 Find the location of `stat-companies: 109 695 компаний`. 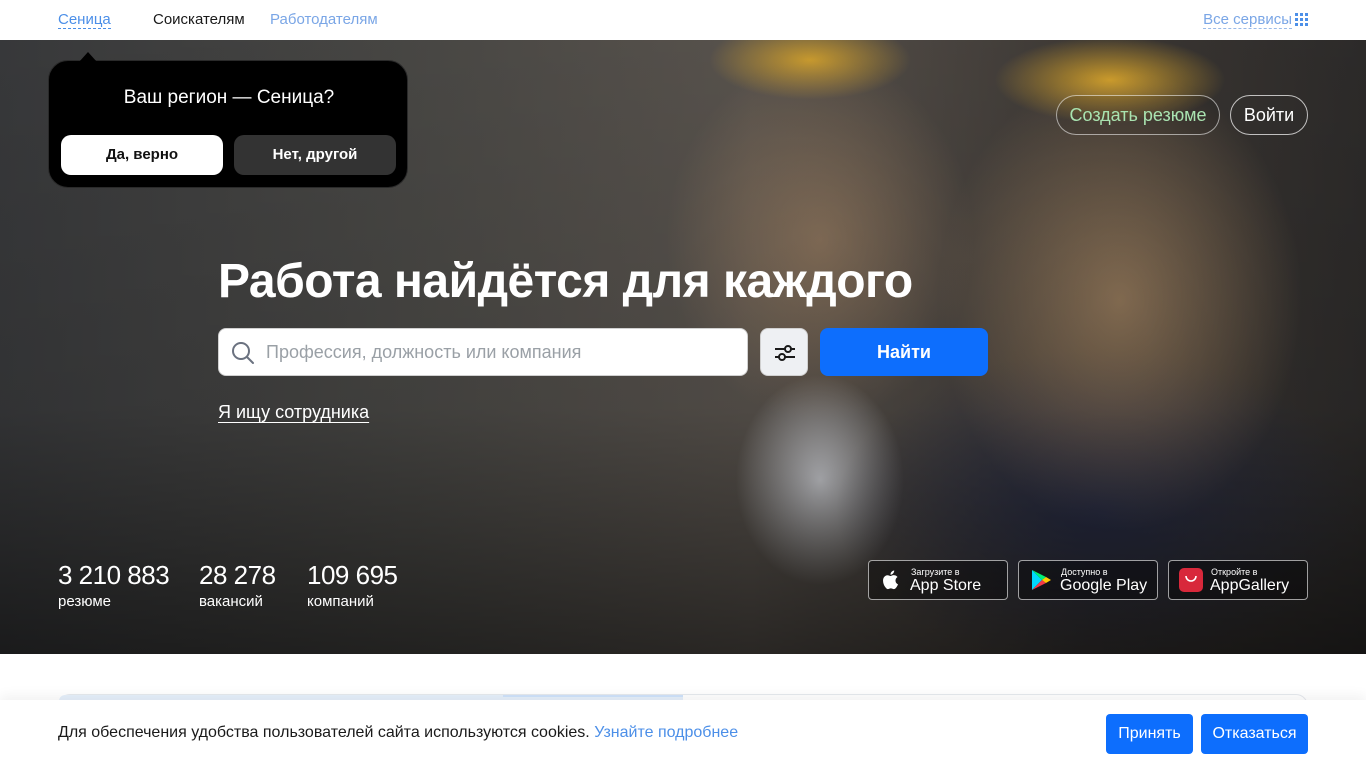

stat-companies: 109 695 компаний is located at coordinates (352, 585).